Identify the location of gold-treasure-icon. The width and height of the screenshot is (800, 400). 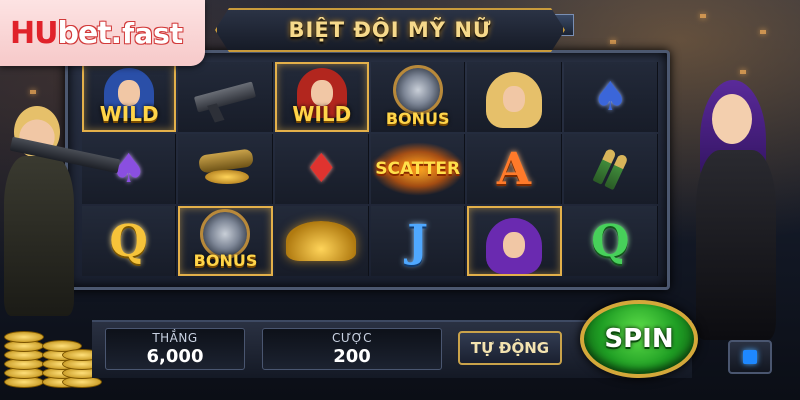
(321, 241).